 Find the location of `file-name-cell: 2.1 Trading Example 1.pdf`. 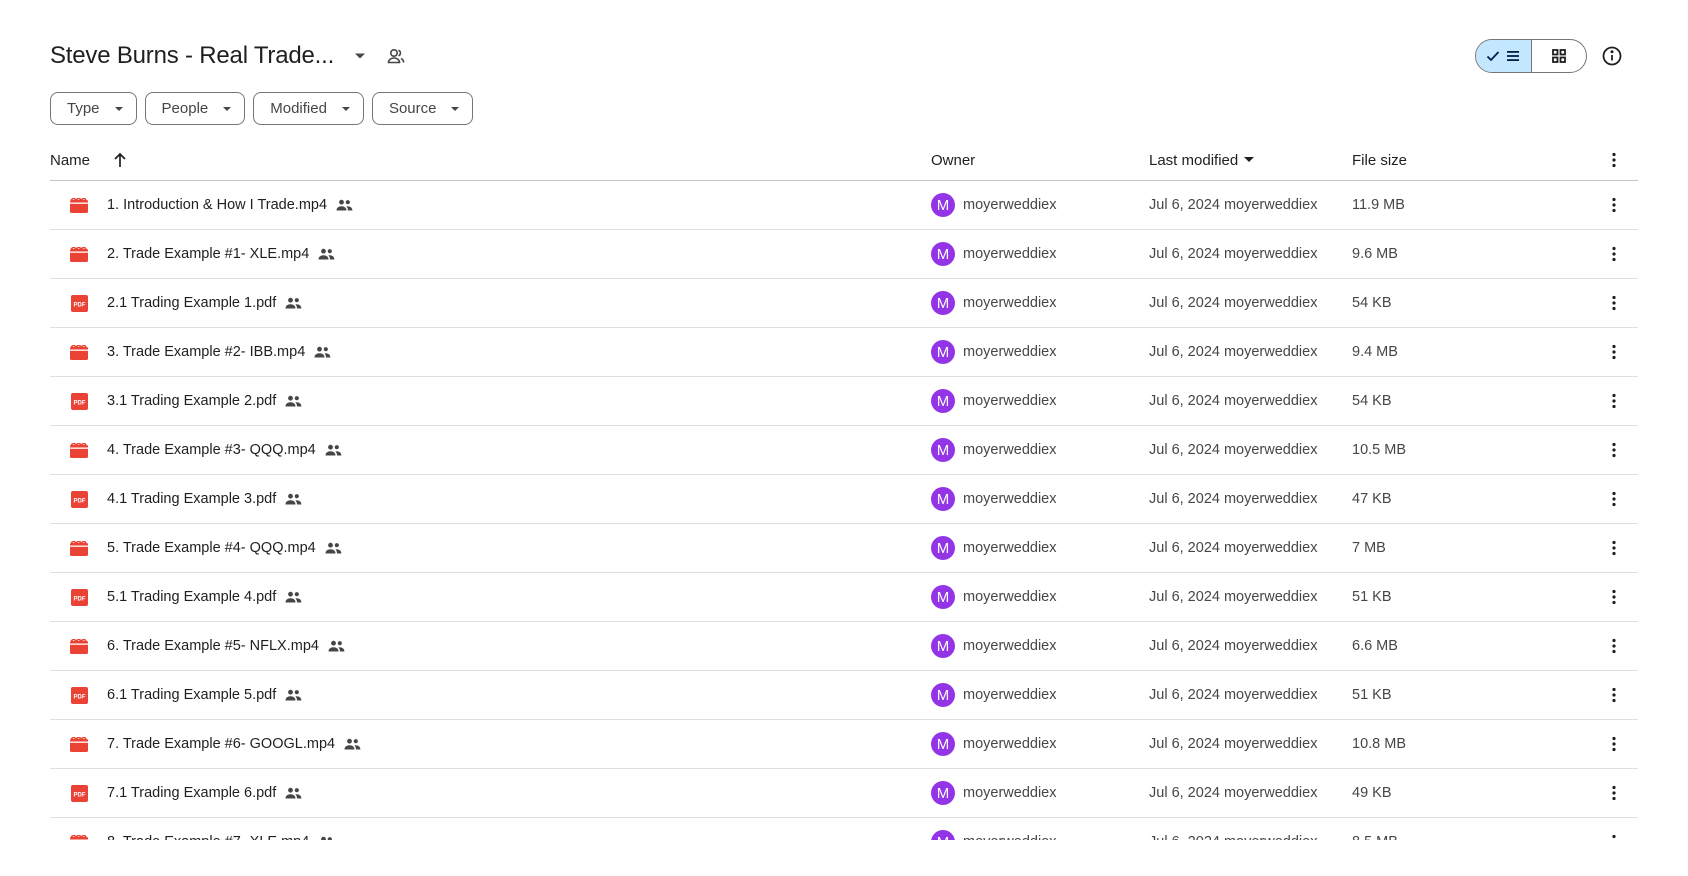

file-name-cell: 2.1 Trading Example 1.pdf is located at coordinates (204, 303).